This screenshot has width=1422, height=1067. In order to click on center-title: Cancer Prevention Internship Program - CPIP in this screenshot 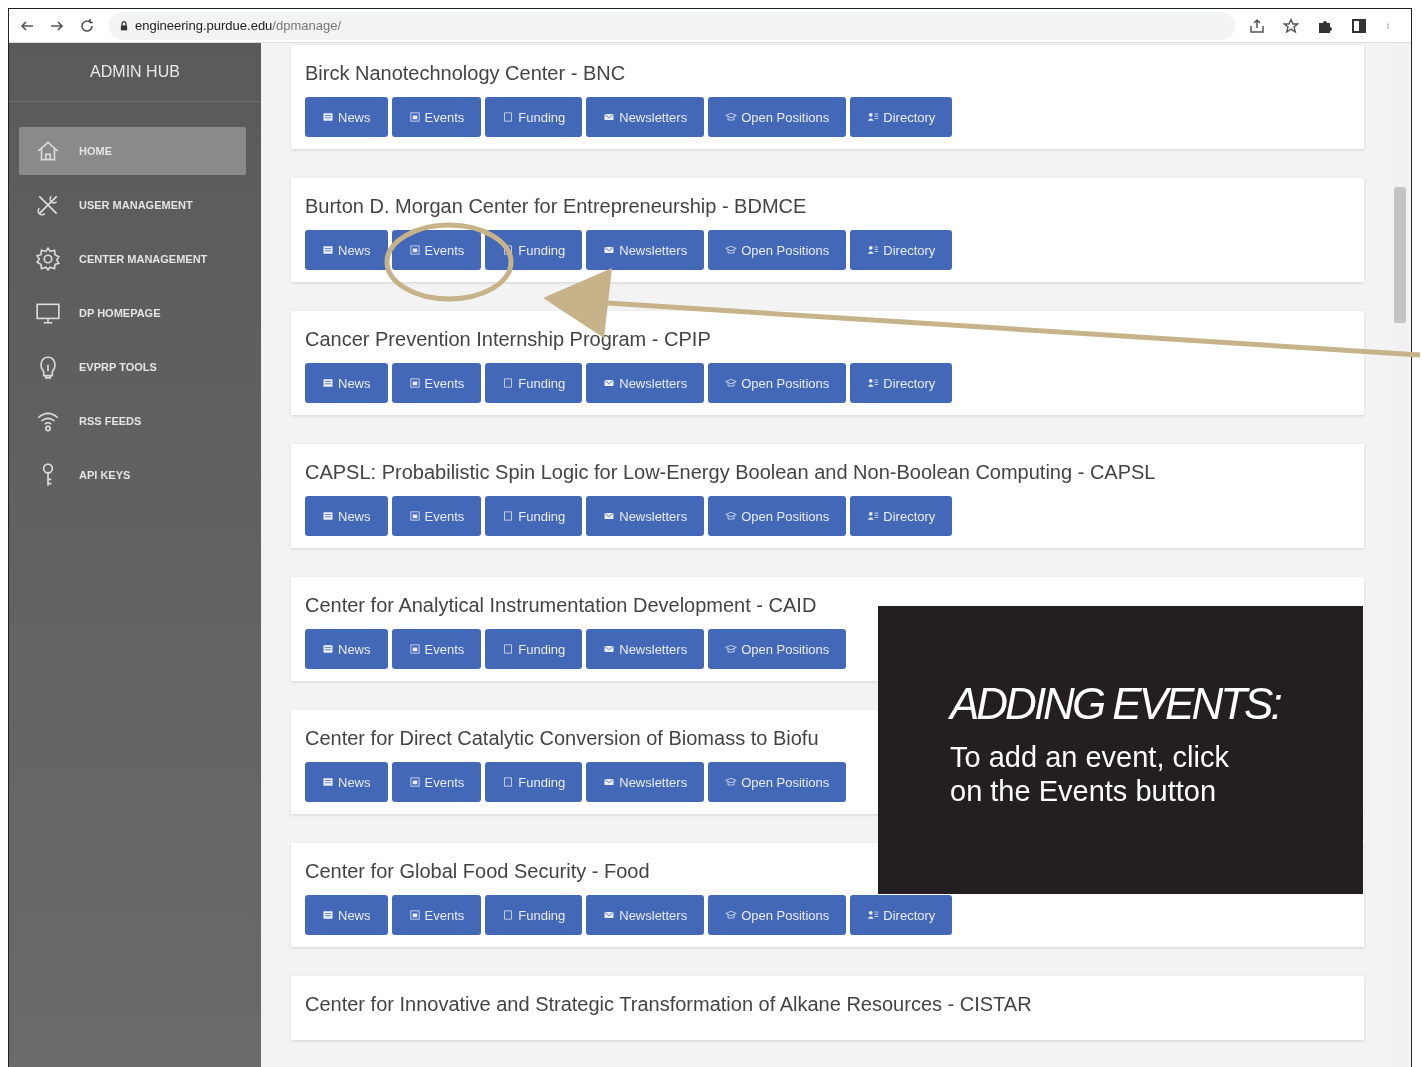, I will do `click(508, 339)`.